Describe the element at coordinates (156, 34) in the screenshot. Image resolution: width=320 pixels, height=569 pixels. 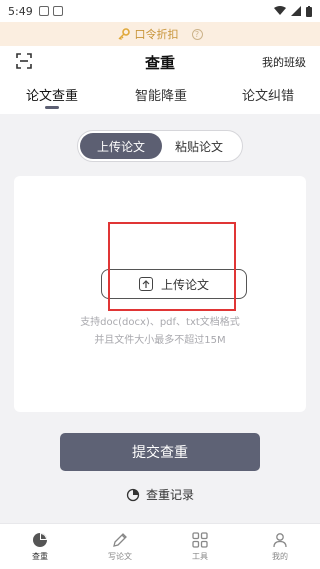
I see `promo-text: 口令折扣` at that location.